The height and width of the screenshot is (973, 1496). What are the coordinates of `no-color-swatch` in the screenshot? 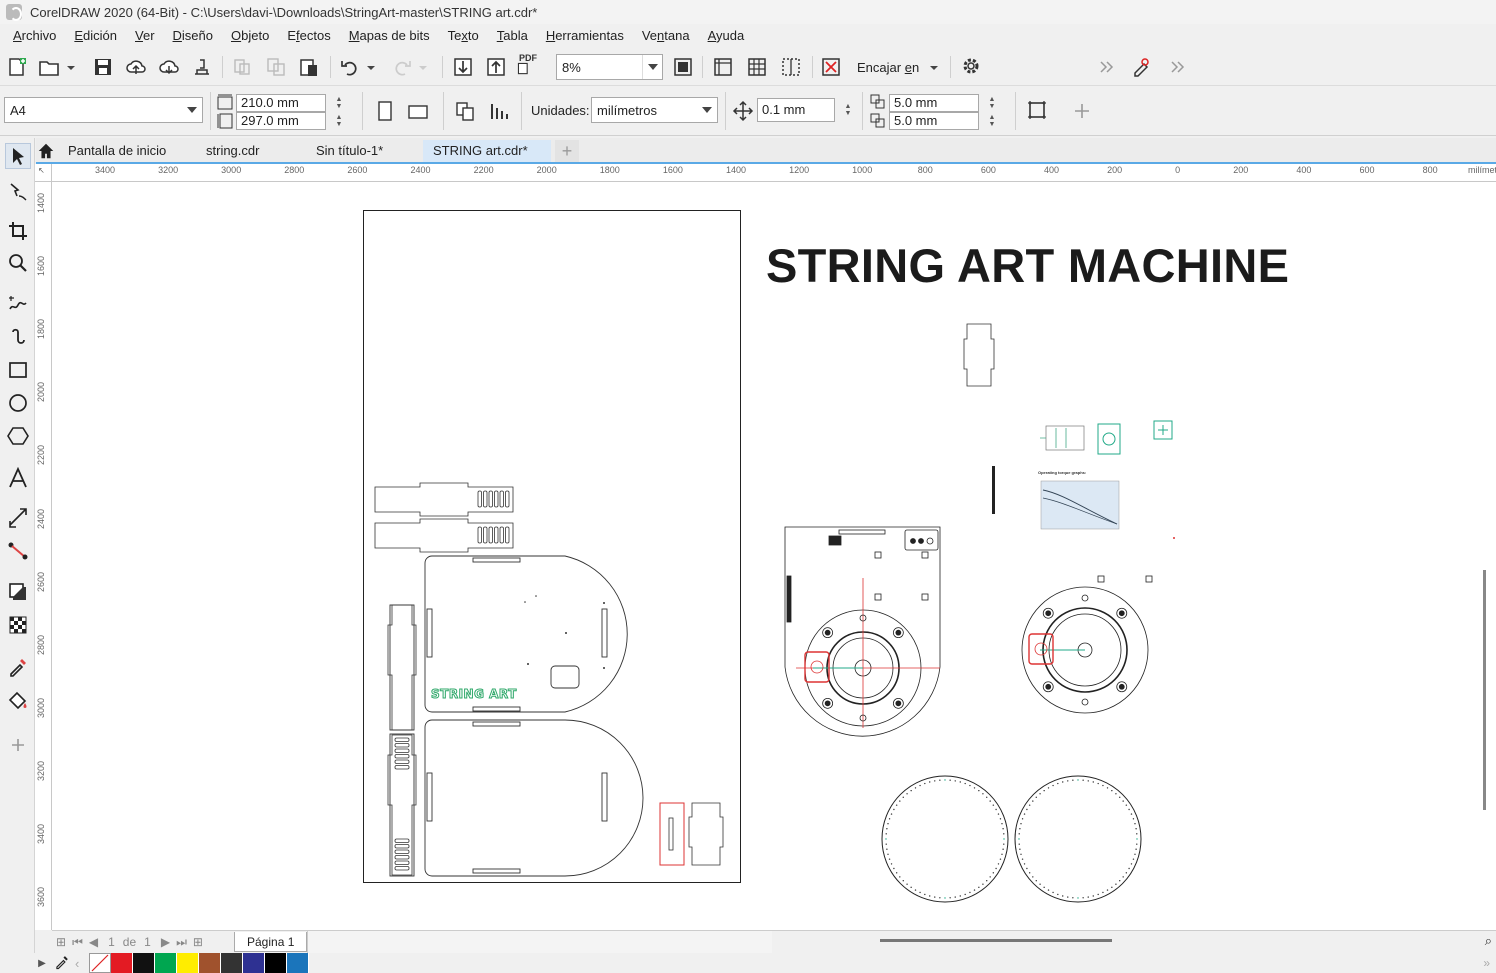 It's located at (100, 963).